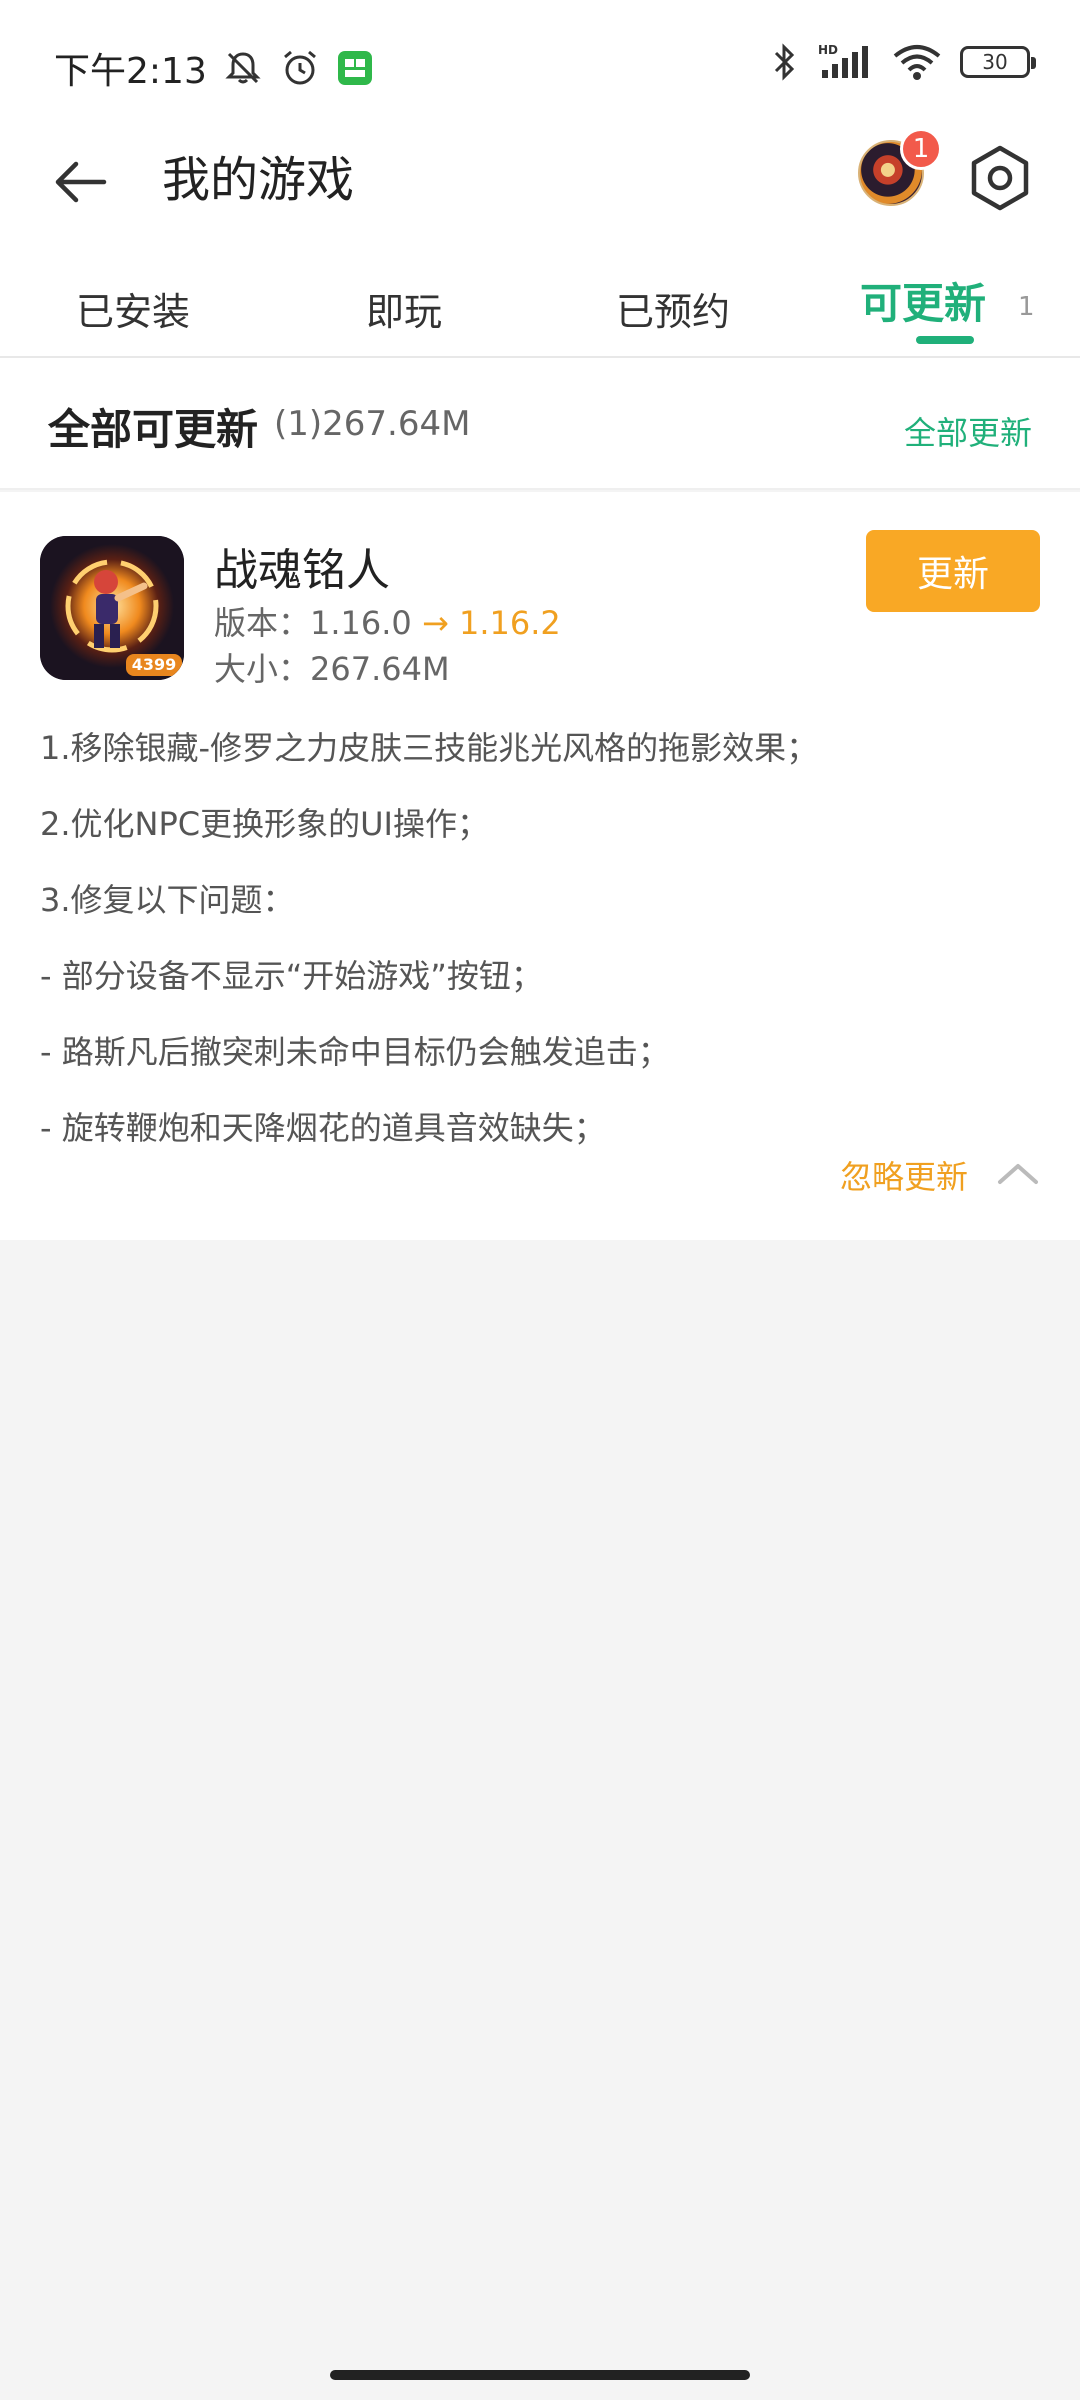 Image resolution: width=1080 pixels, height=2400 pixels. Describe the element at coordinates (112, 608) in the screenshot. I see `game-icon: 4399` at that location.